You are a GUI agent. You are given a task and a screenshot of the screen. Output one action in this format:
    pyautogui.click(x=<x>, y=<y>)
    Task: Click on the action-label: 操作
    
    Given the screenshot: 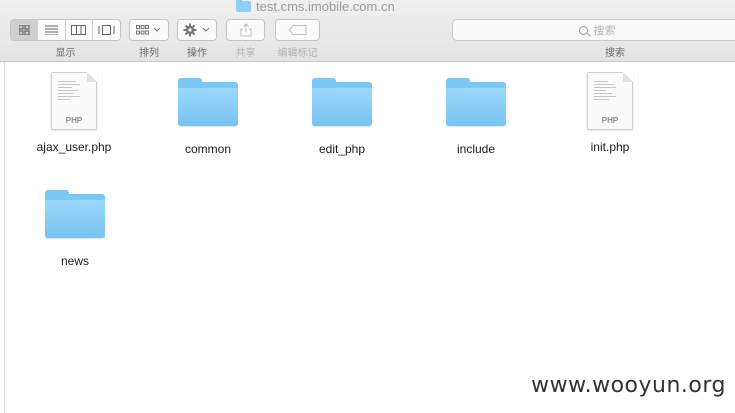 What is the action you would take?
    pyautogui.click(x=197, y=53)
    